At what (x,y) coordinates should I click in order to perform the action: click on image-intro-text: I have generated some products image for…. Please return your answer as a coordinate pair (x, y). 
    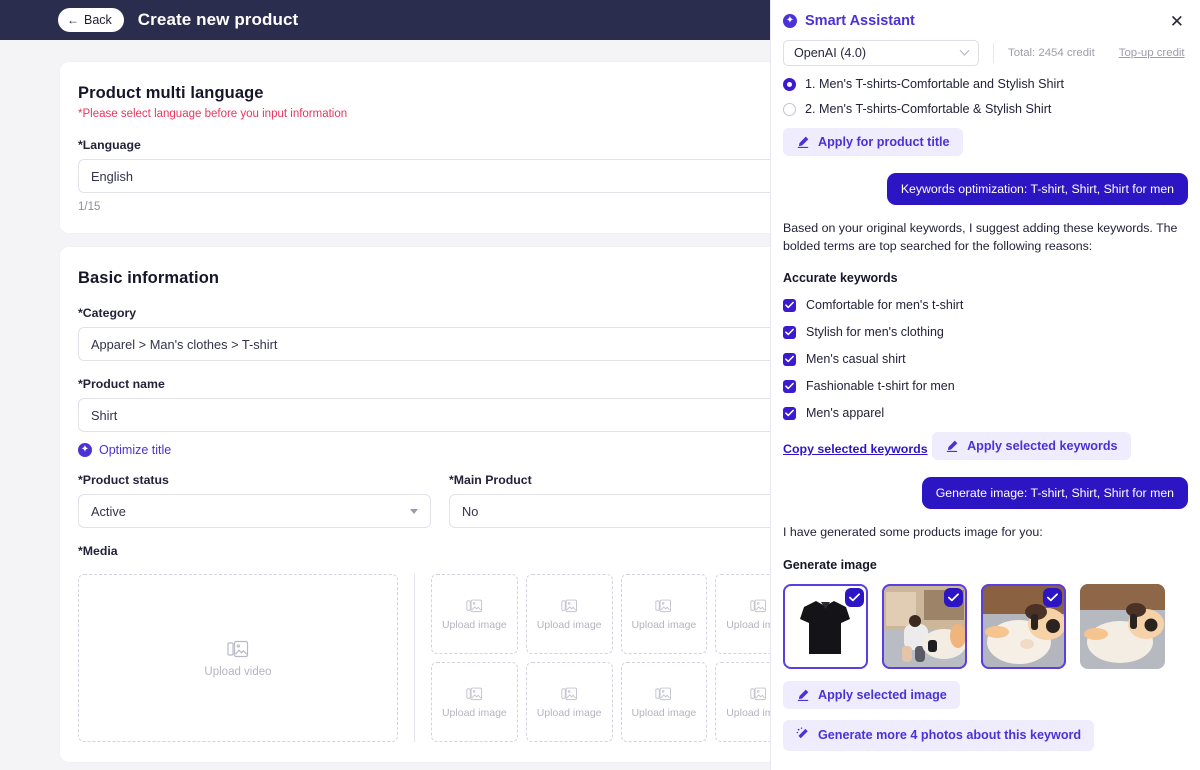
    Looking at the image, I should click on (913, 532).